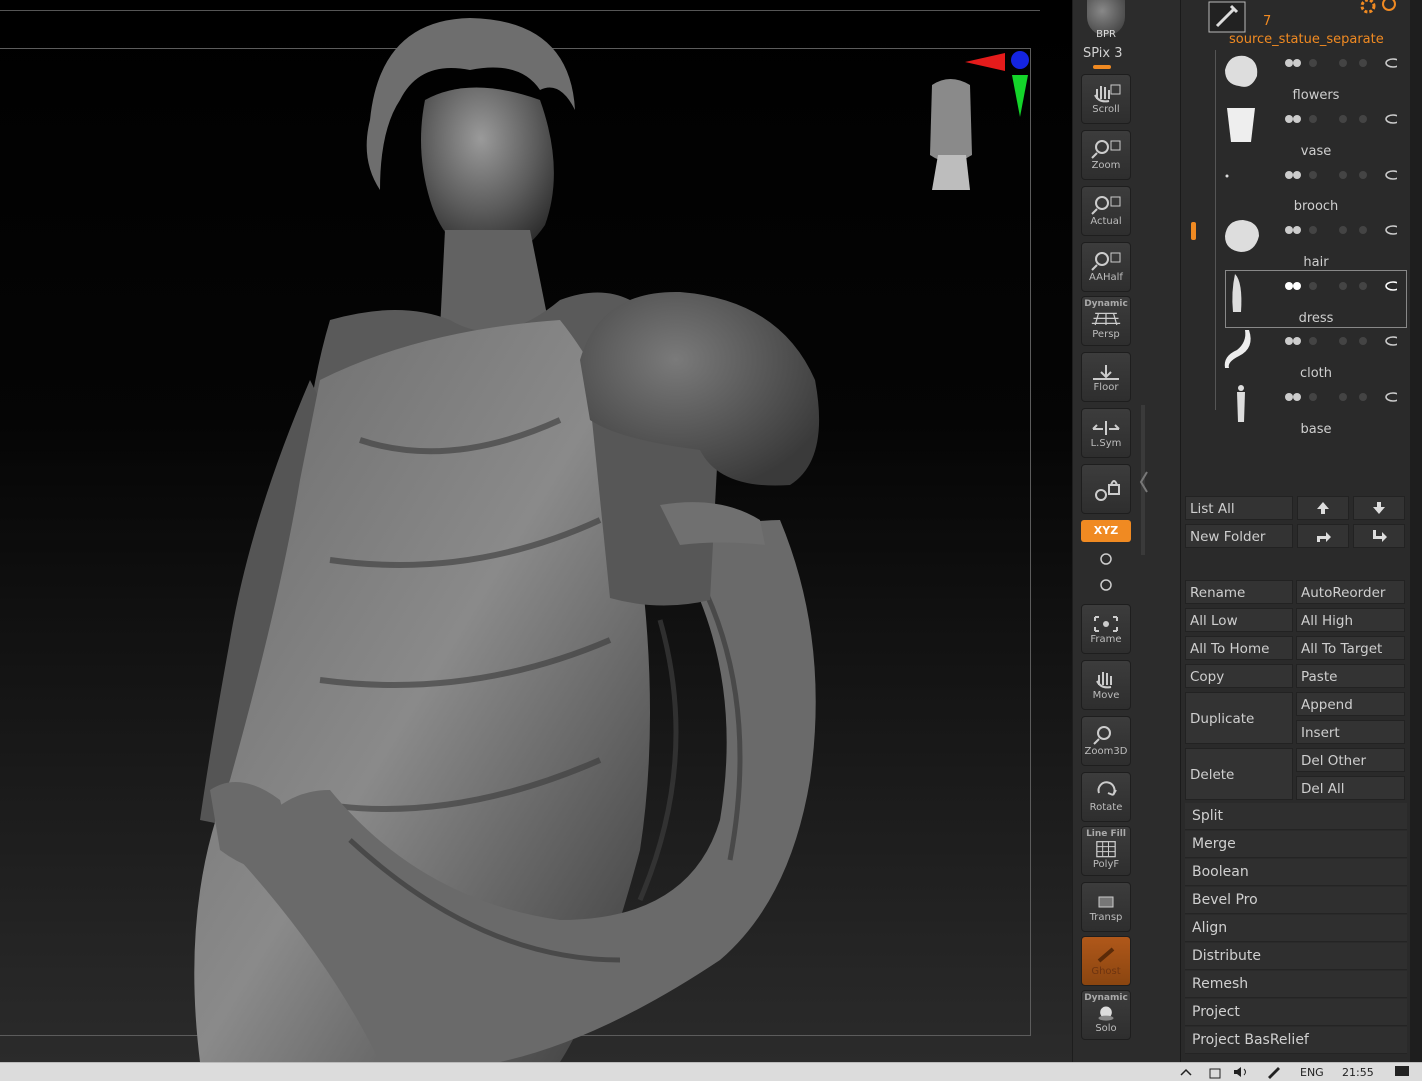 The height and width of the screenshot is (1081, 1422). Describe the element at coordinates (1106, 624) in the screenshot. I see `frame-icon` at that location.